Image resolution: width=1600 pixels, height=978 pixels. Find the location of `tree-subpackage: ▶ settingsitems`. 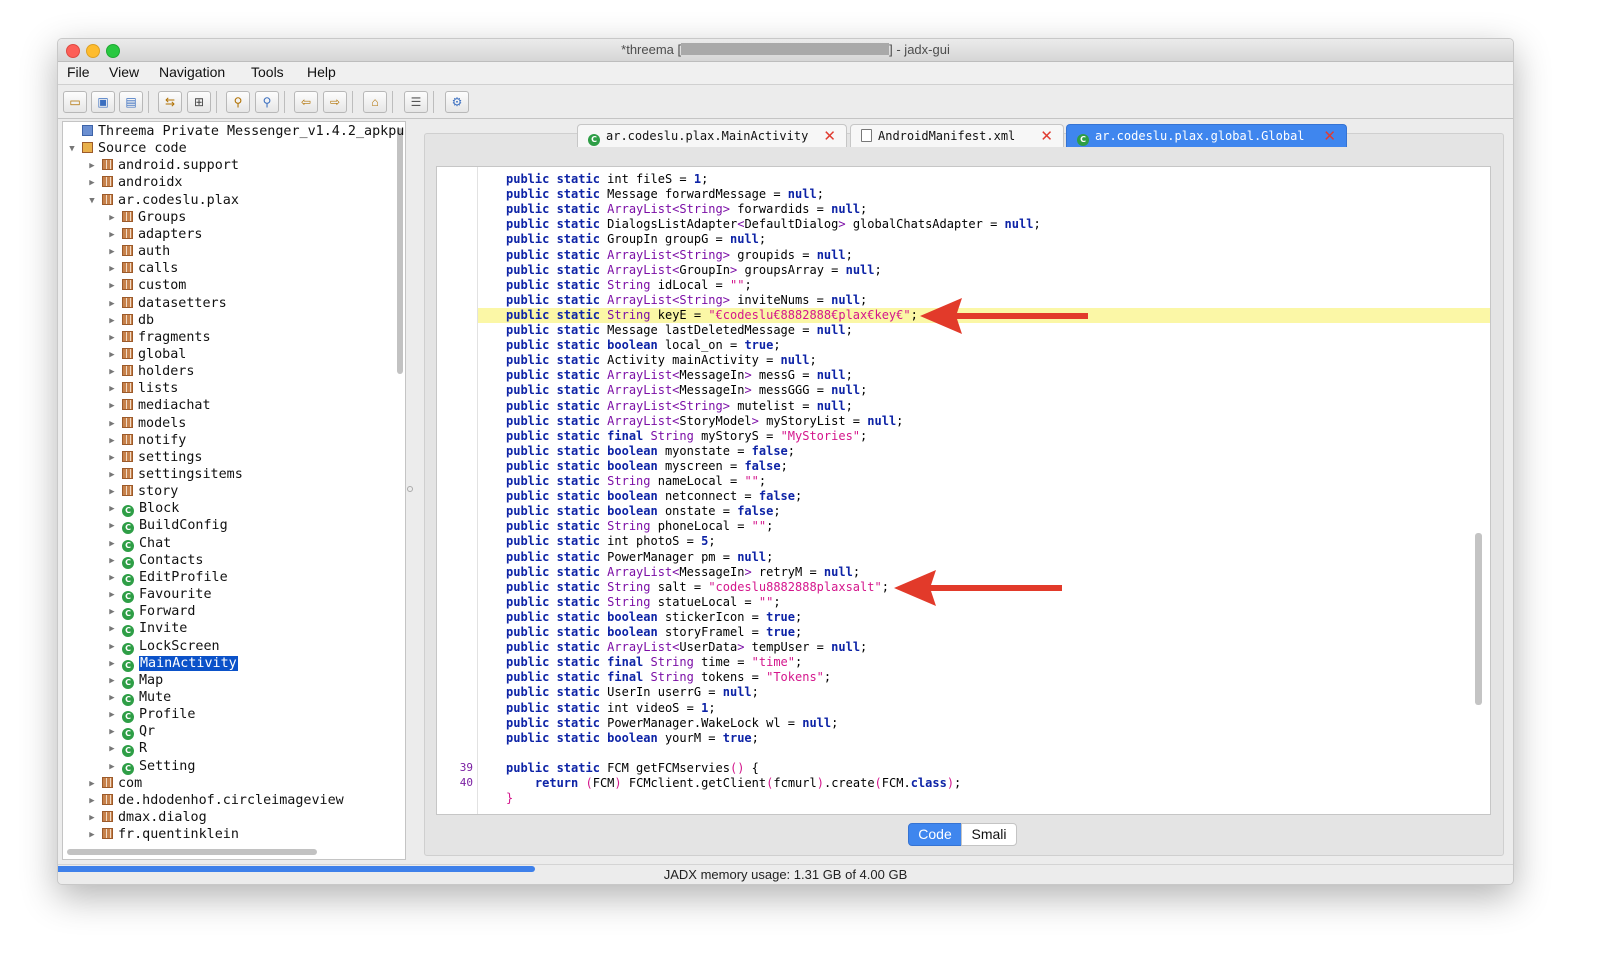

tree-subpackage: ▶ settingsitems is located at coordinates (174, 474).